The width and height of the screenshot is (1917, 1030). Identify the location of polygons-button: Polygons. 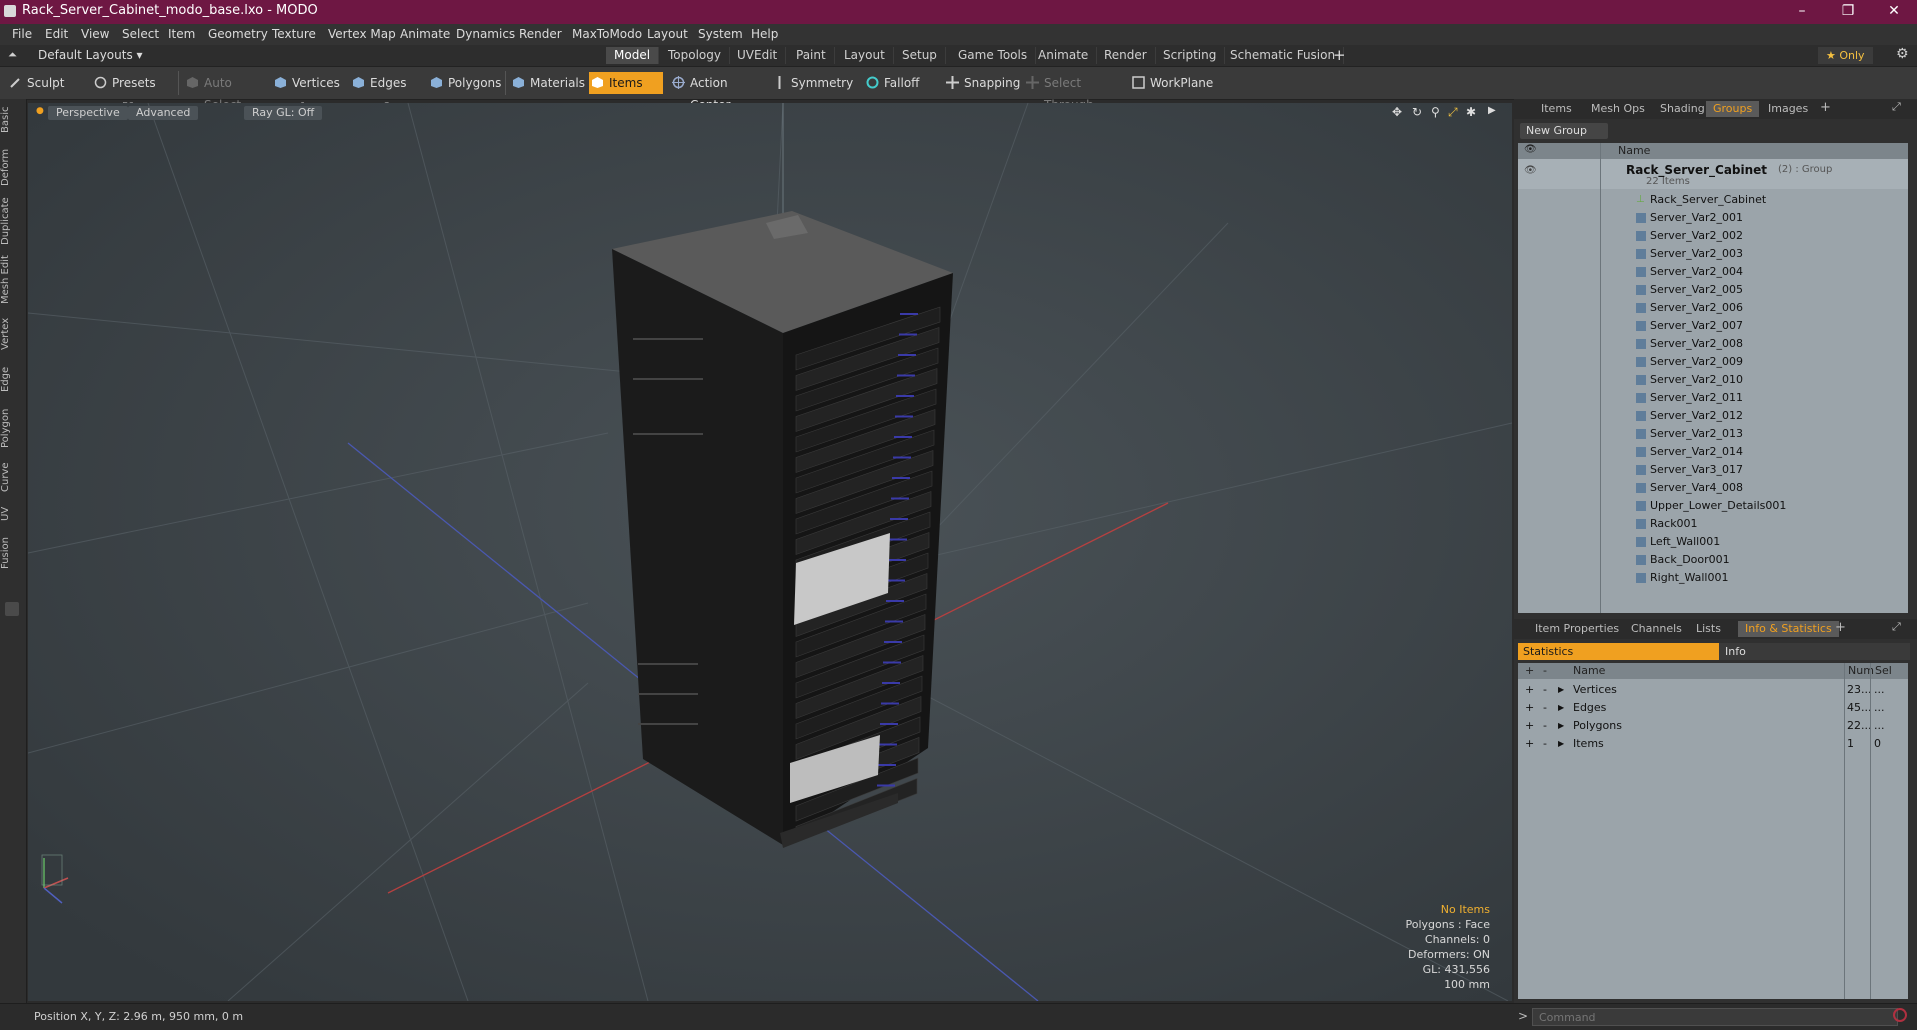
(464, 83).